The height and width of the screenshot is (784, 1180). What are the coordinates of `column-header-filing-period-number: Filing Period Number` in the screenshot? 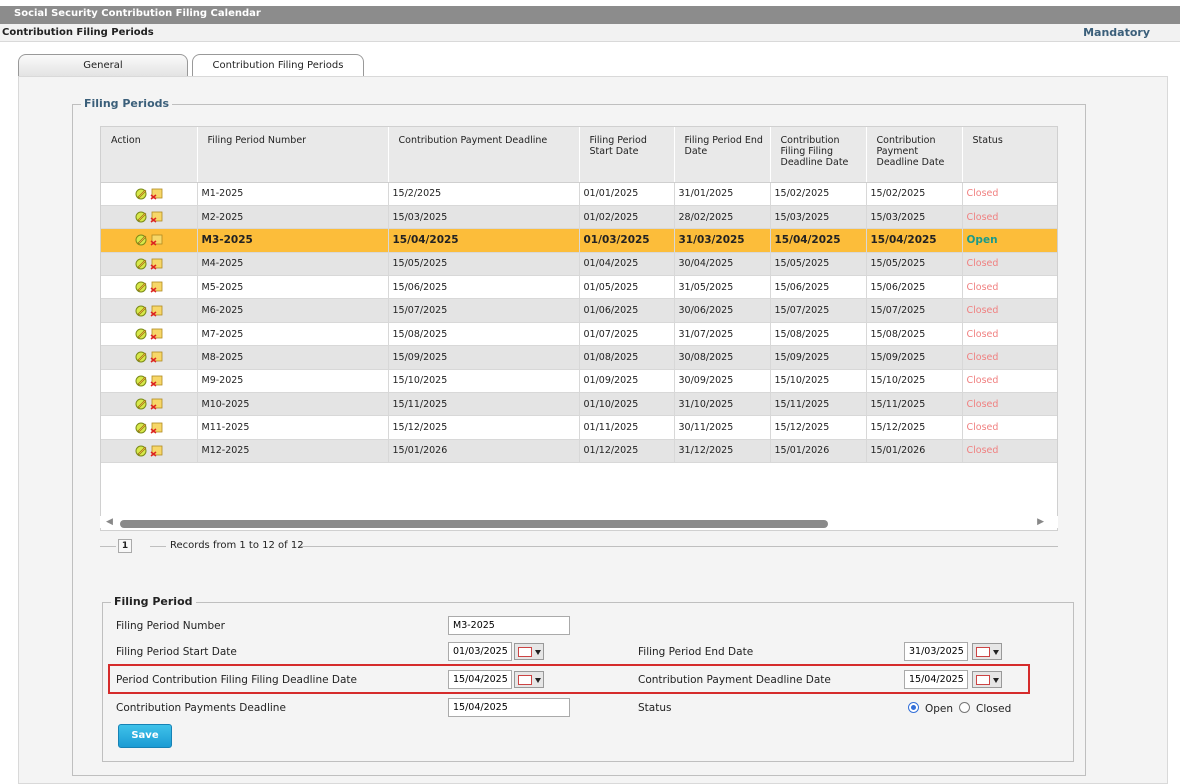 It's located at (293, 155).